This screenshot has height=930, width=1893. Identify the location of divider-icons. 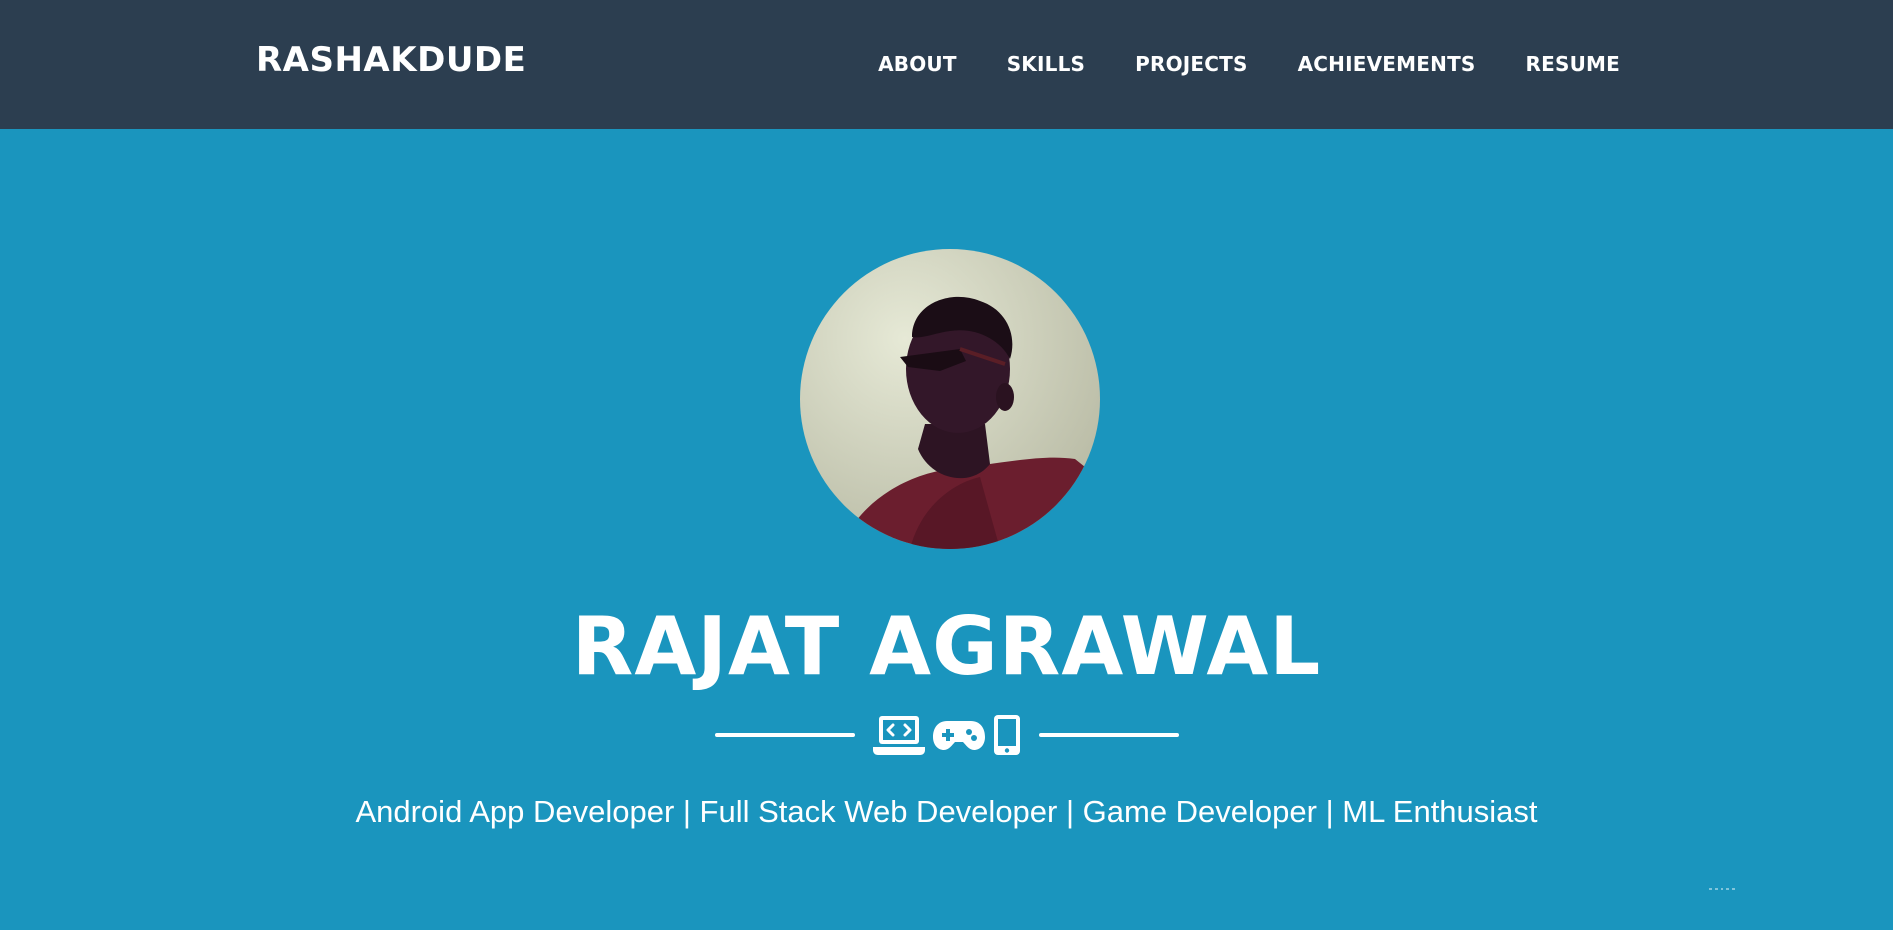
(946, 735).